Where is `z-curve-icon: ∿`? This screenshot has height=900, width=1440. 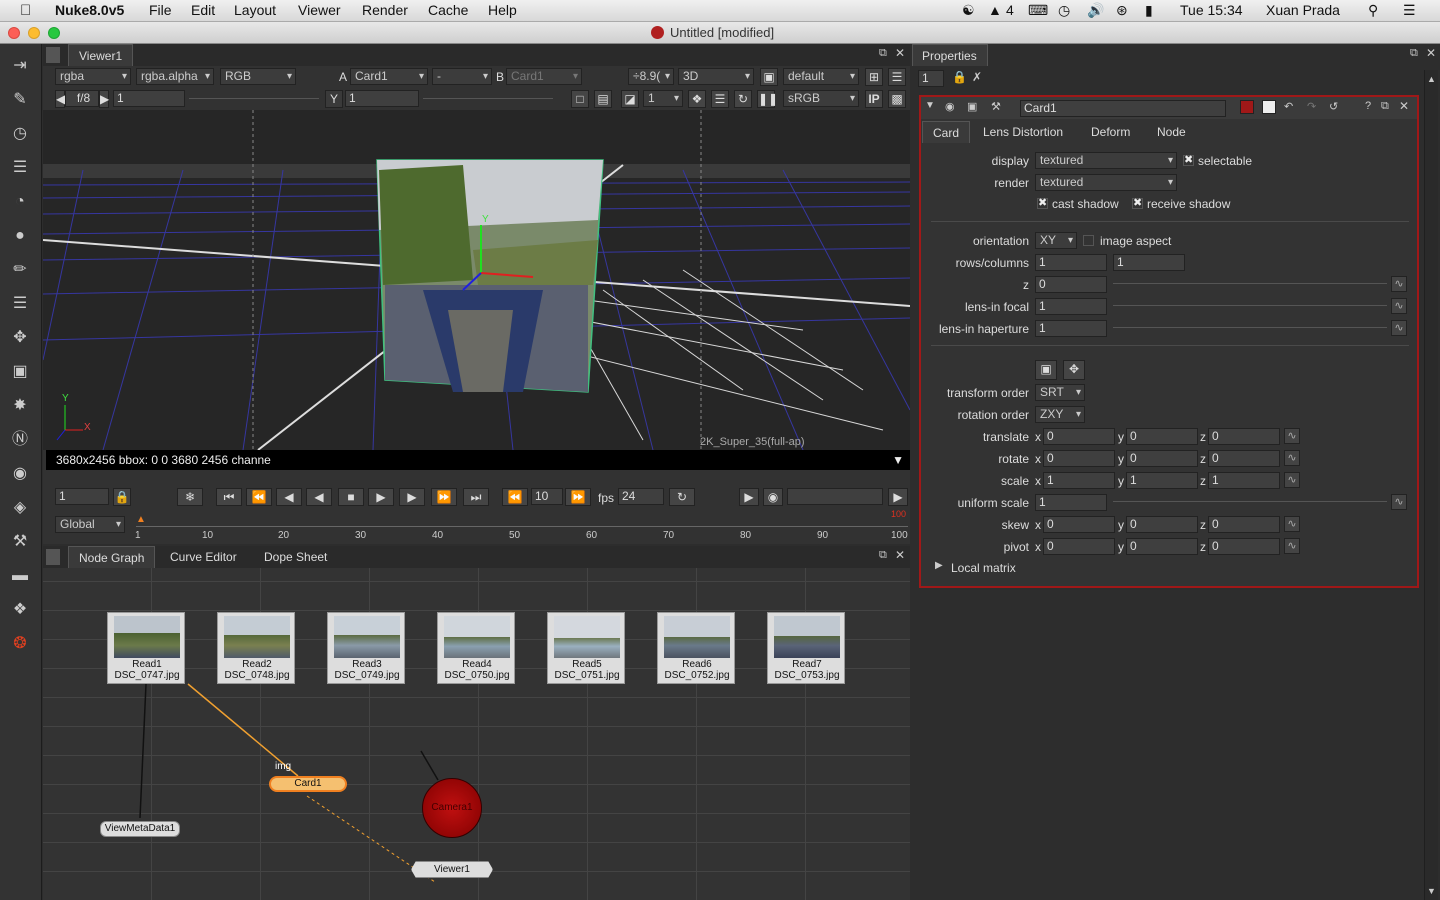 z-curve-icon: ∿ is located at coordinates (1399, 284).